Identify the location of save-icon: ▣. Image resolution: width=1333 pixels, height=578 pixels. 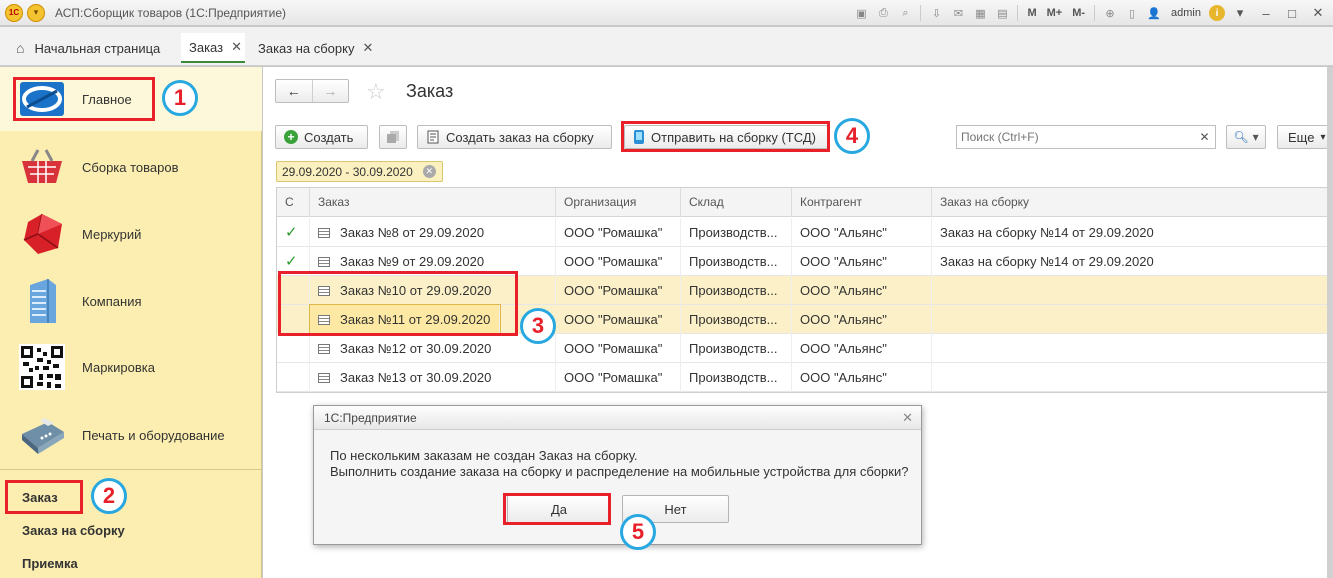
(861, 13).